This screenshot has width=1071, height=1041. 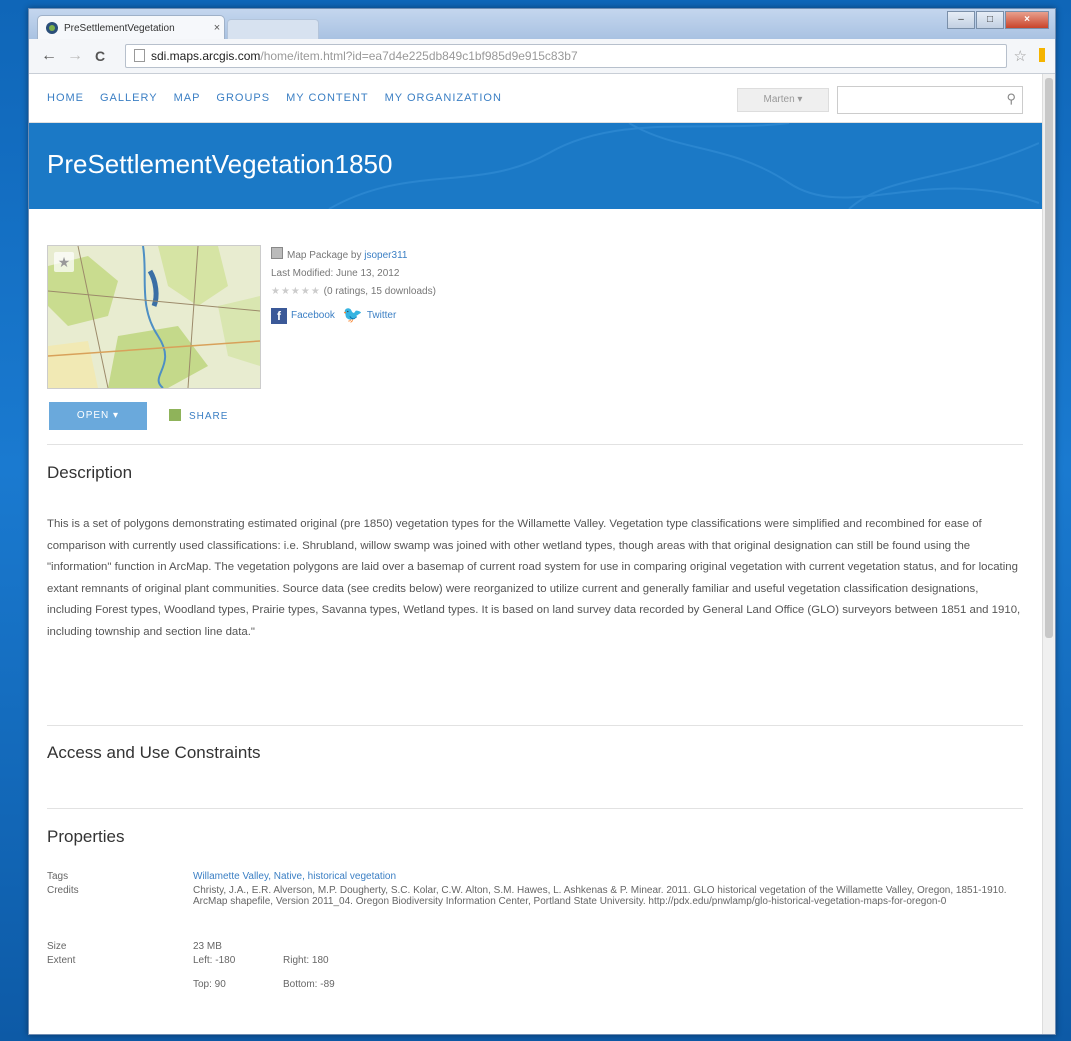 I want to click on page-title: PreSettlementVegetation1850, so click(x=220, y=164).